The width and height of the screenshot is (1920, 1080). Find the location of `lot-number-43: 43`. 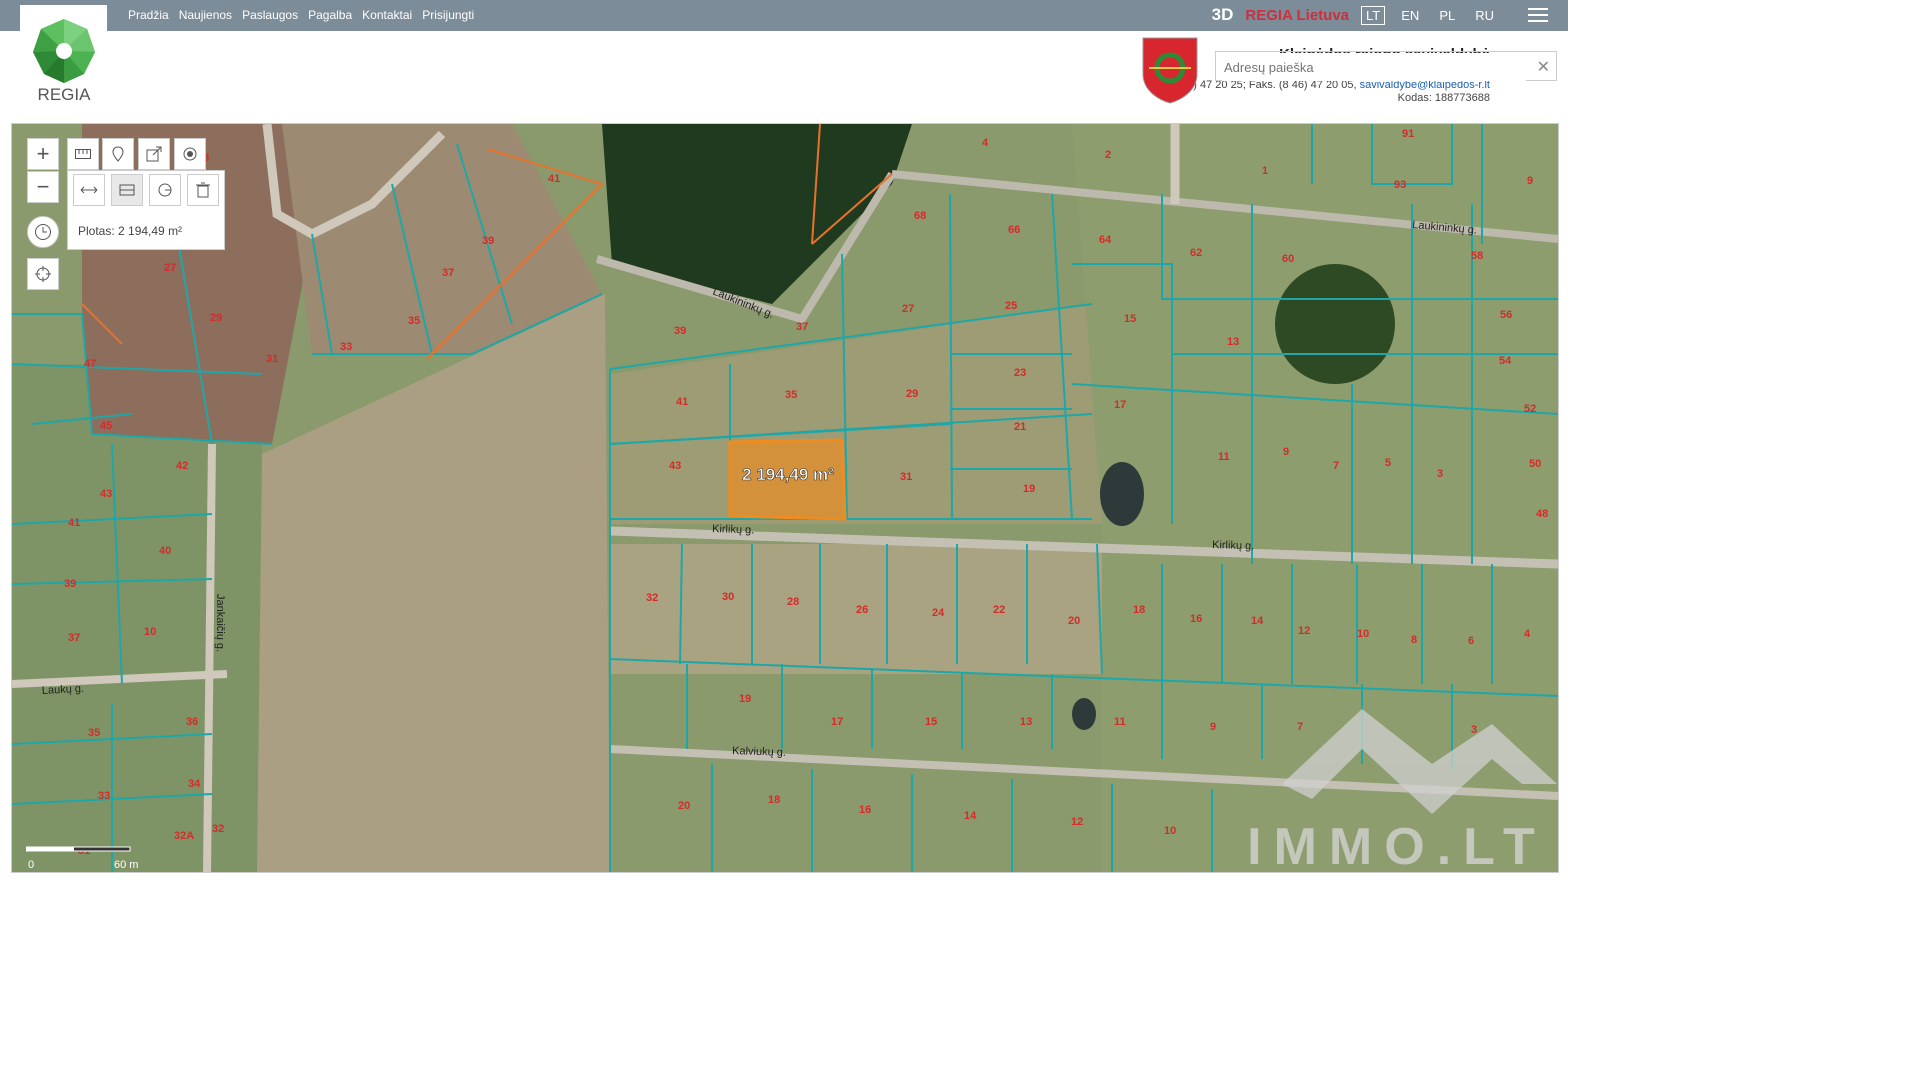

lot-number-43: 43 is located at coordinates (106, 494).